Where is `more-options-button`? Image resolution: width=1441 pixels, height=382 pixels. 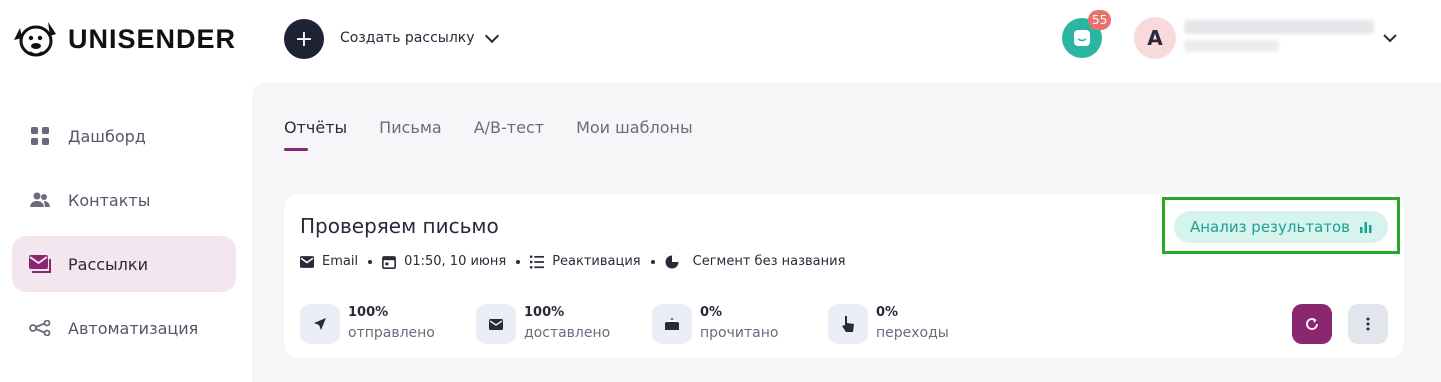
more-options-button is located at coordinates (1368, 324).